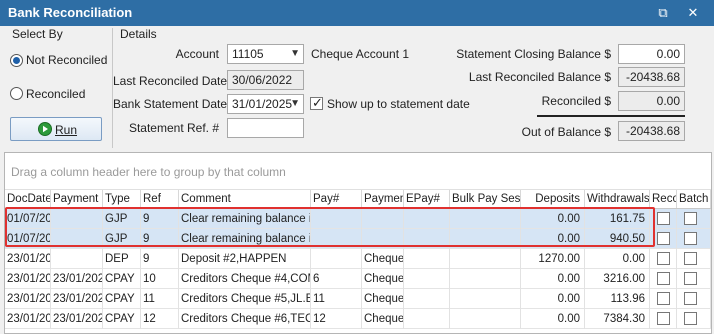 The image size is (714, 334). Describe the element at coordinates (617, 299) in the screenshot. I see `cell-withdrawals: 113.96` at that location.